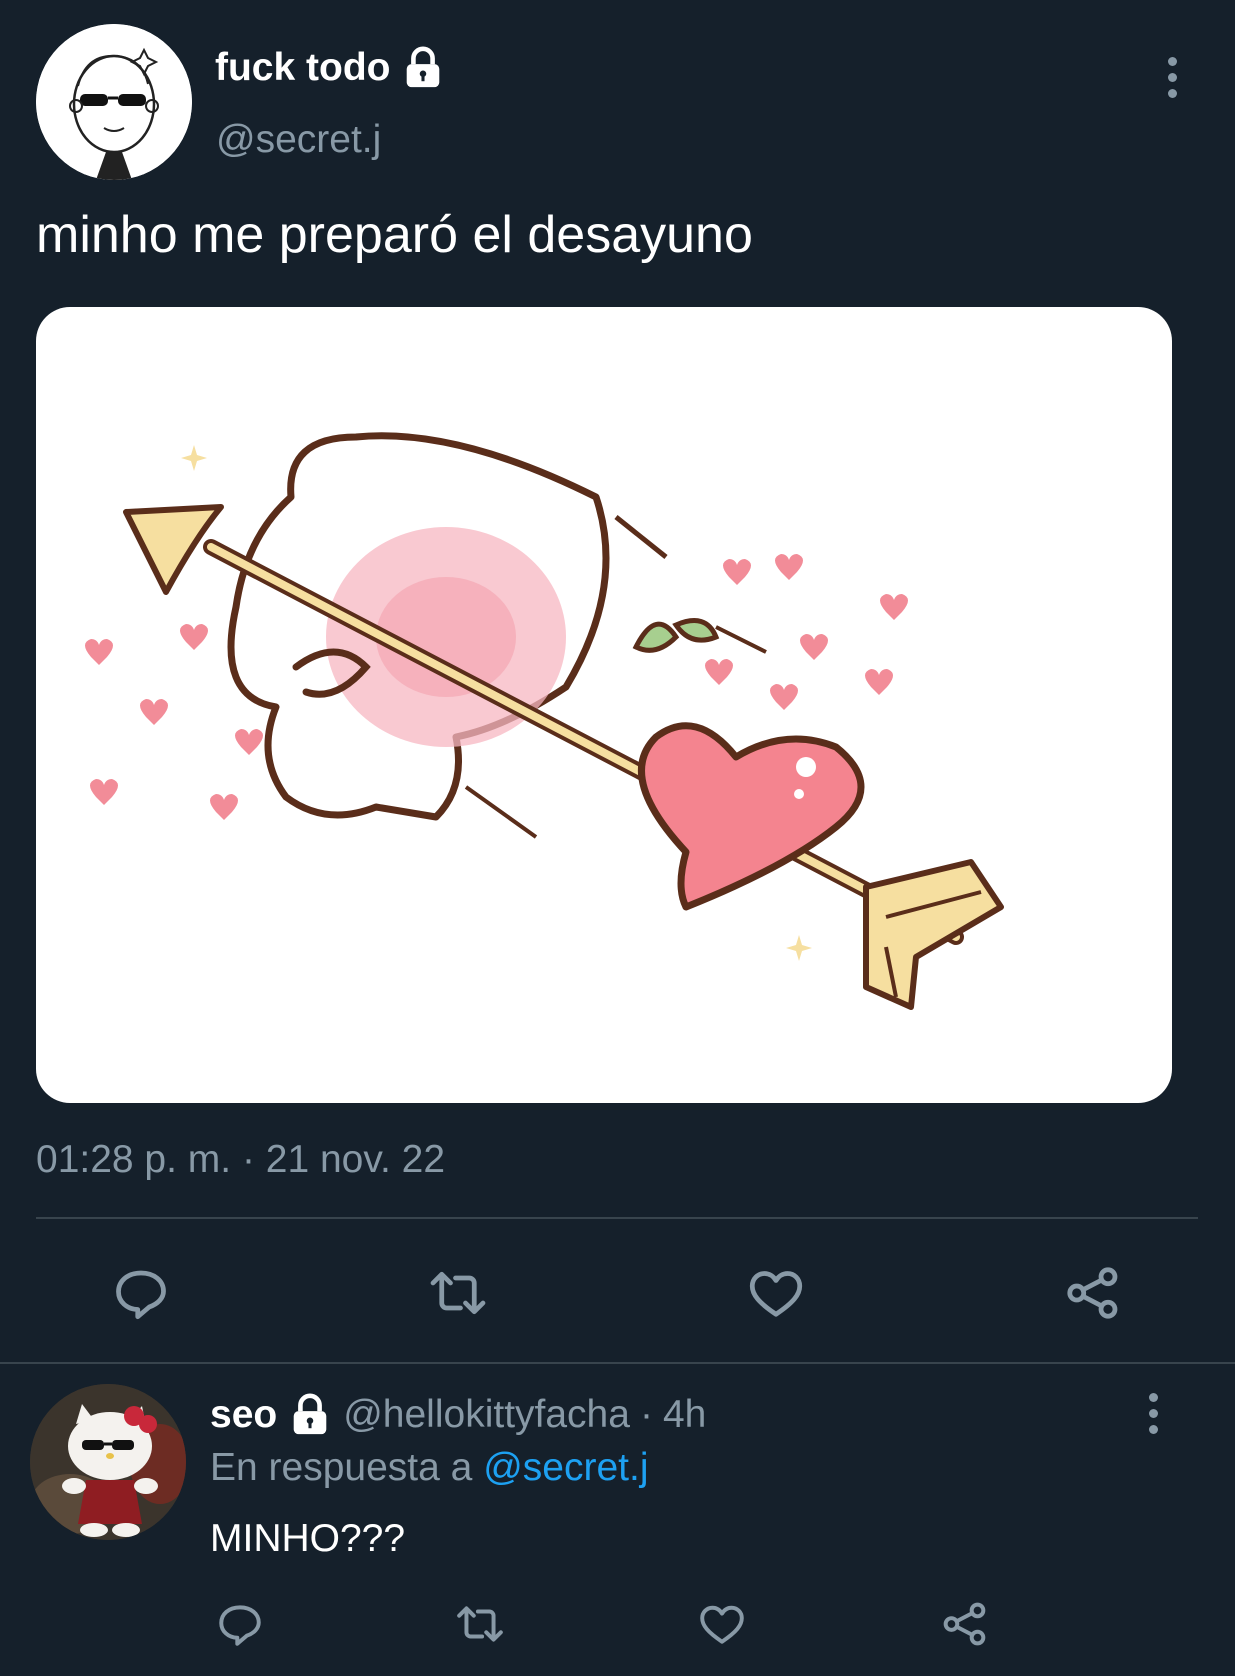 This screenshot has width=1235, height=1676. Describe the element at coordinates (341, 1467) in the screenshot. I see `reply-context-label: En respuesta a` at that location.